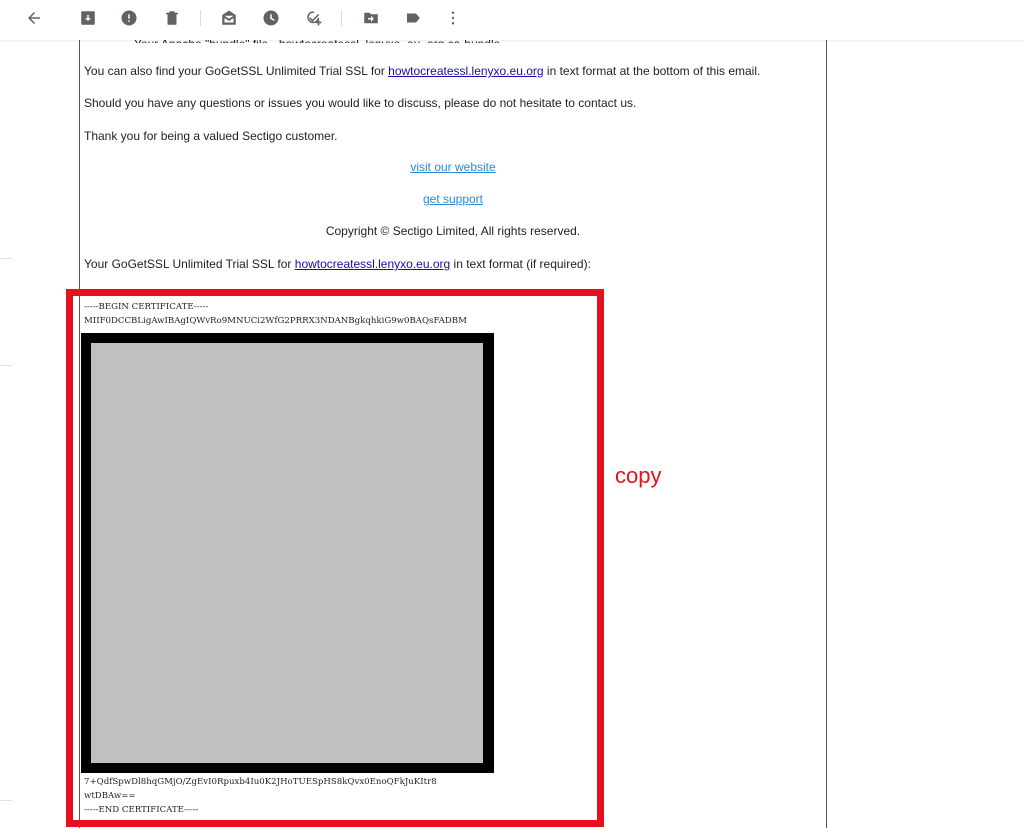  Describe the element at coordinates (638, 475) in the screenshot. I see `copy-annotation: copy` at that location.